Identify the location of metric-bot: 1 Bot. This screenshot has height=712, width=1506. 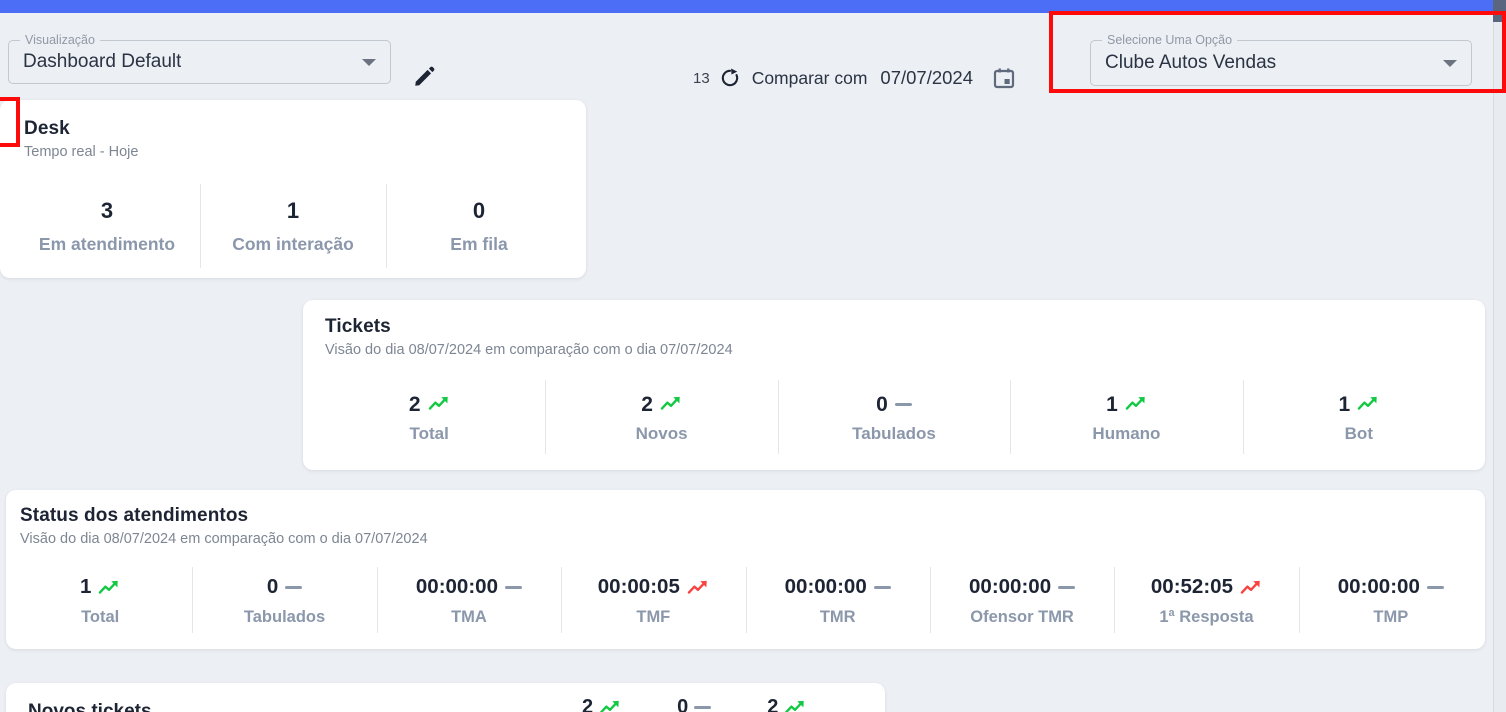
(1358, 417).